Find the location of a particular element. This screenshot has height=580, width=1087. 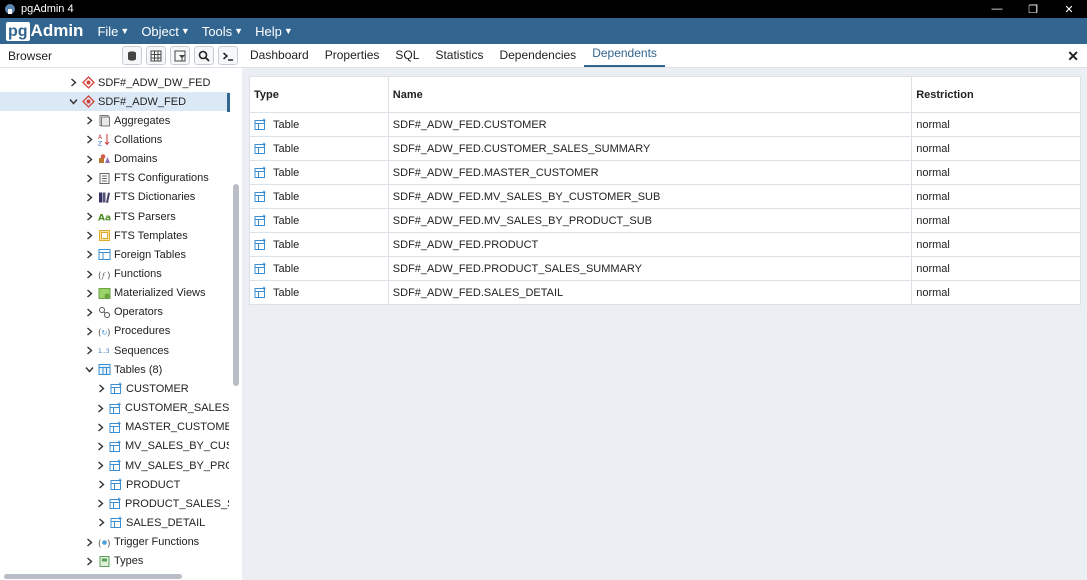

tree-item: MASTER_CUSTOMER is located at coordinates (114, 427).